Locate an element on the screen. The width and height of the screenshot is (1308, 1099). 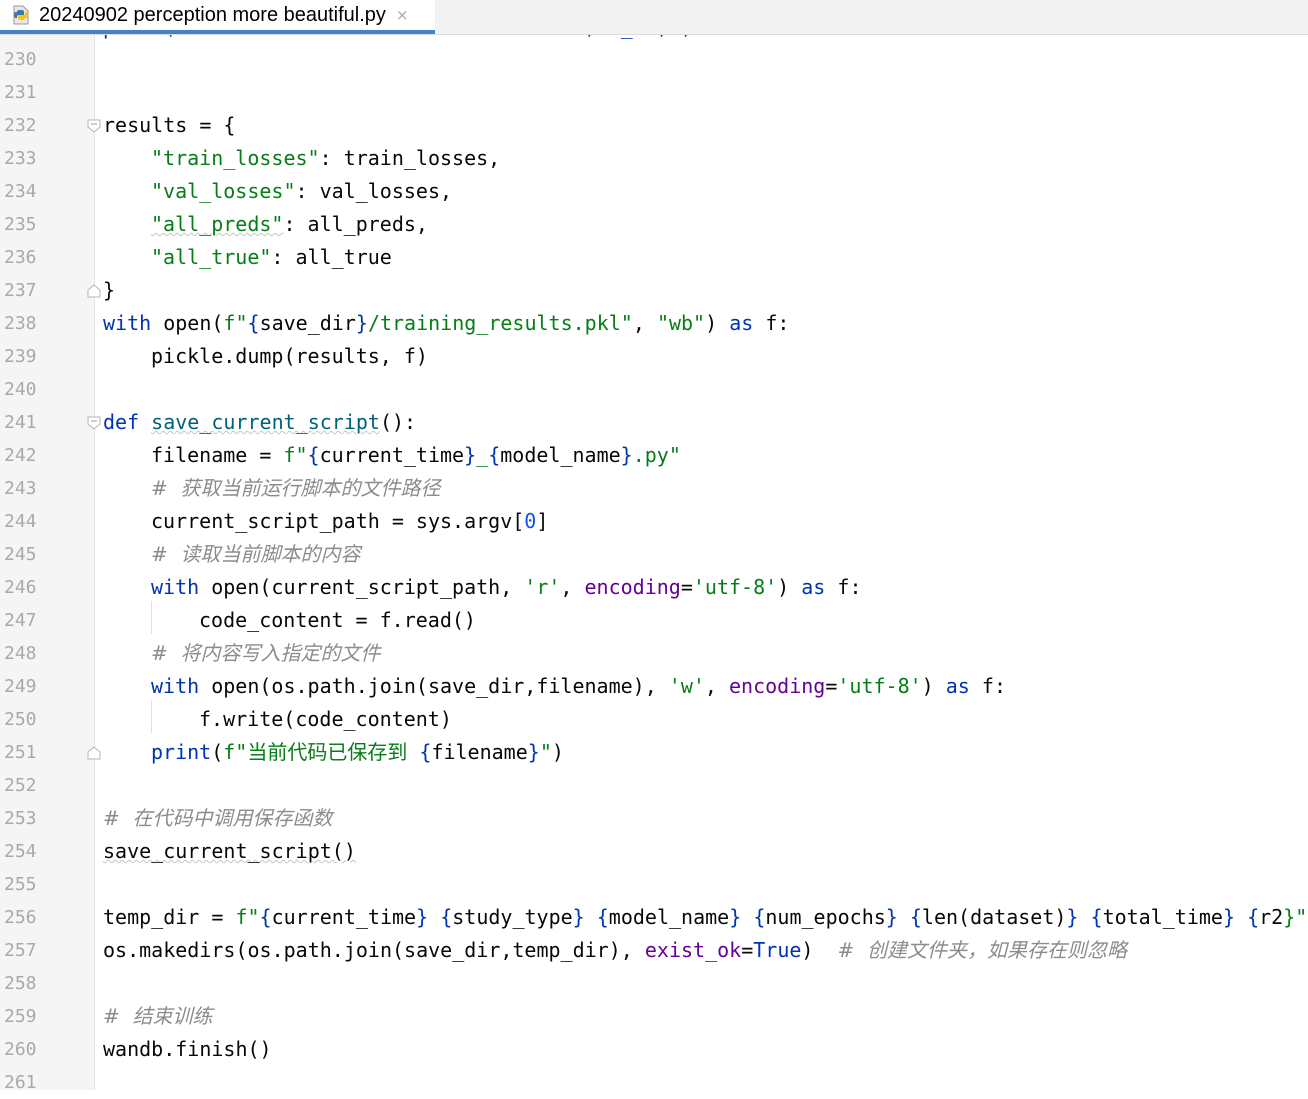
code-token: open(current_script_path, is located at coordinates (362, 587).